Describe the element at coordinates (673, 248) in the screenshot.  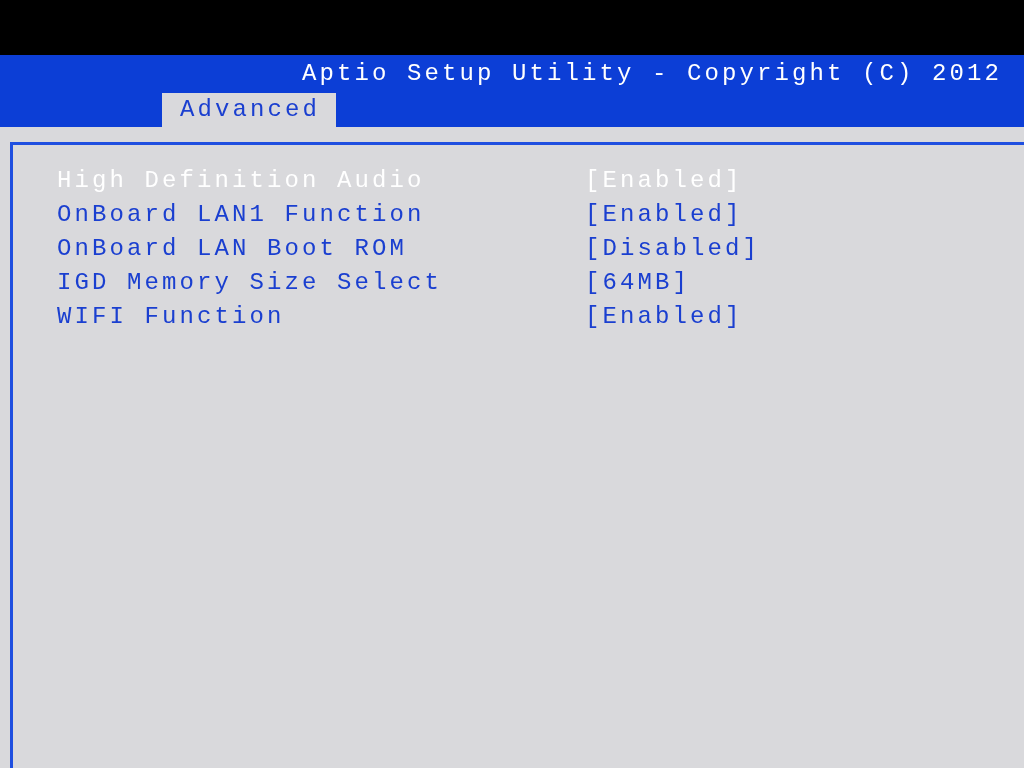
I see `setting-value: [Disabled]` at that location.